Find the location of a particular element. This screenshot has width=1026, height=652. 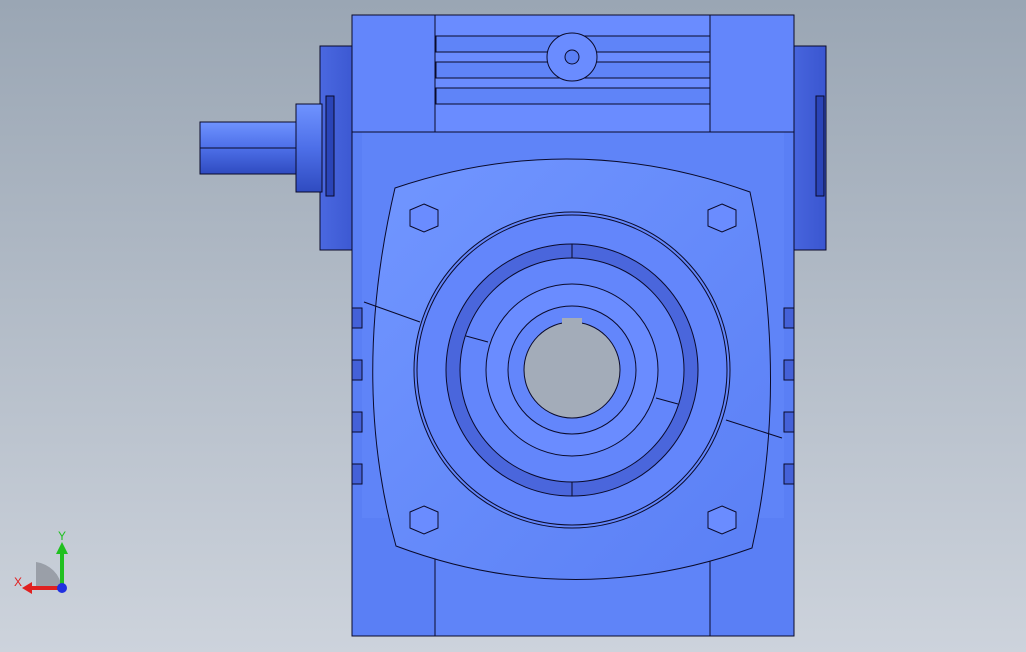

y-axis-label: Y is located at coordinates (62, 536).